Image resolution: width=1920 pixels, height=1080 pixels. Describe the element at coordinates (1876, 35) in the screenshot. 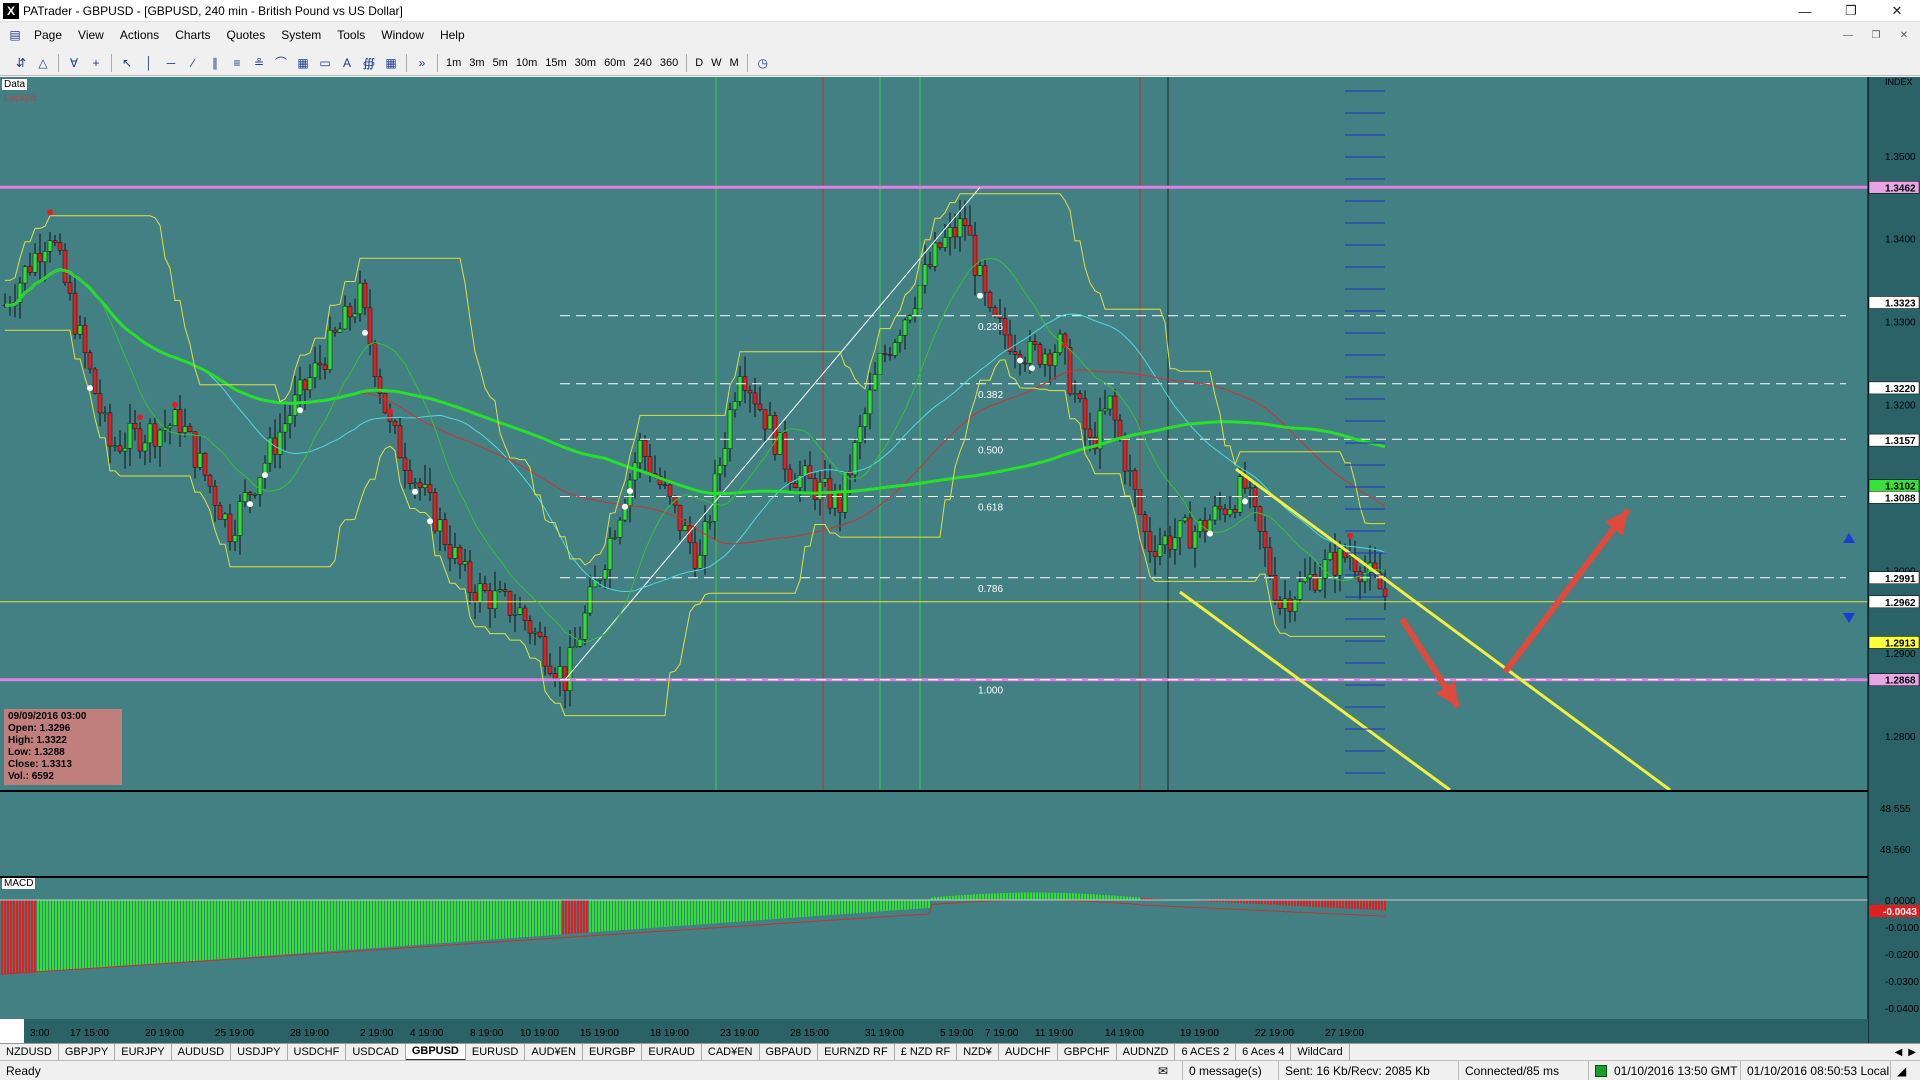

I see `mdi-restore-button: ❐` at that location.